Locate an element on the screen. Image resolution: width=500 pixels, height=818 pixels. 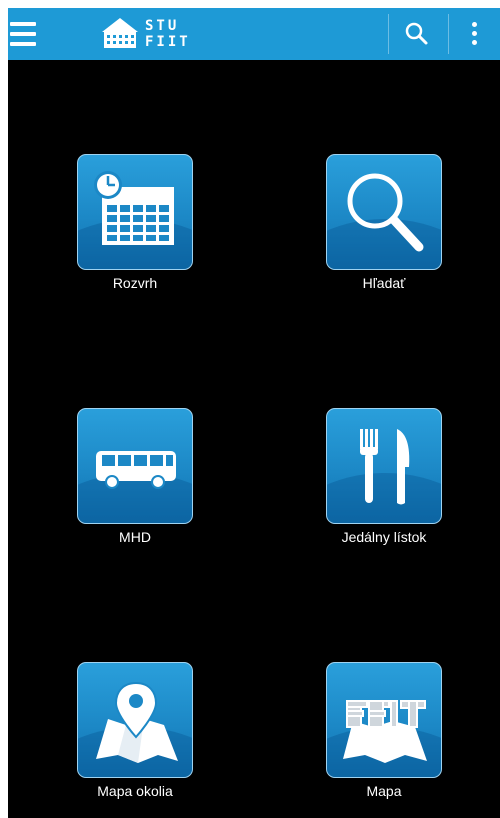
tile-label: Mapa okolia is located at coordinates (135, 791).